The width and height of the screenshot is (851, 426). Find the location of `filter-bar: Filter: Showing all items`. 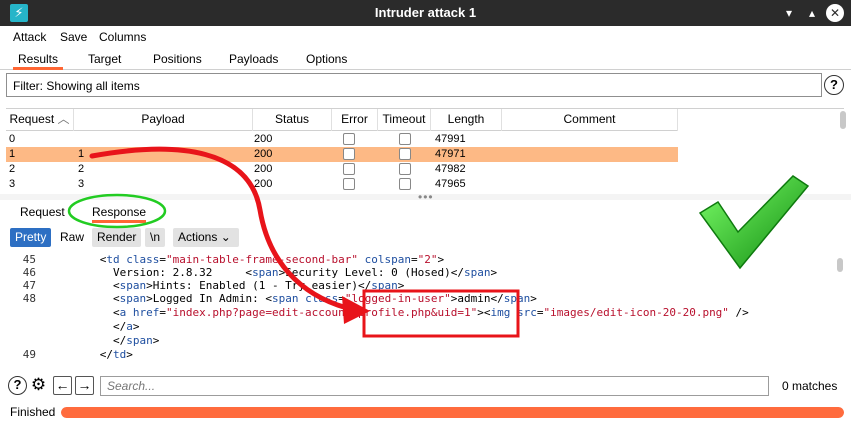

filter-bar: Filter: Showing all items is located at coordinates (414, 85).